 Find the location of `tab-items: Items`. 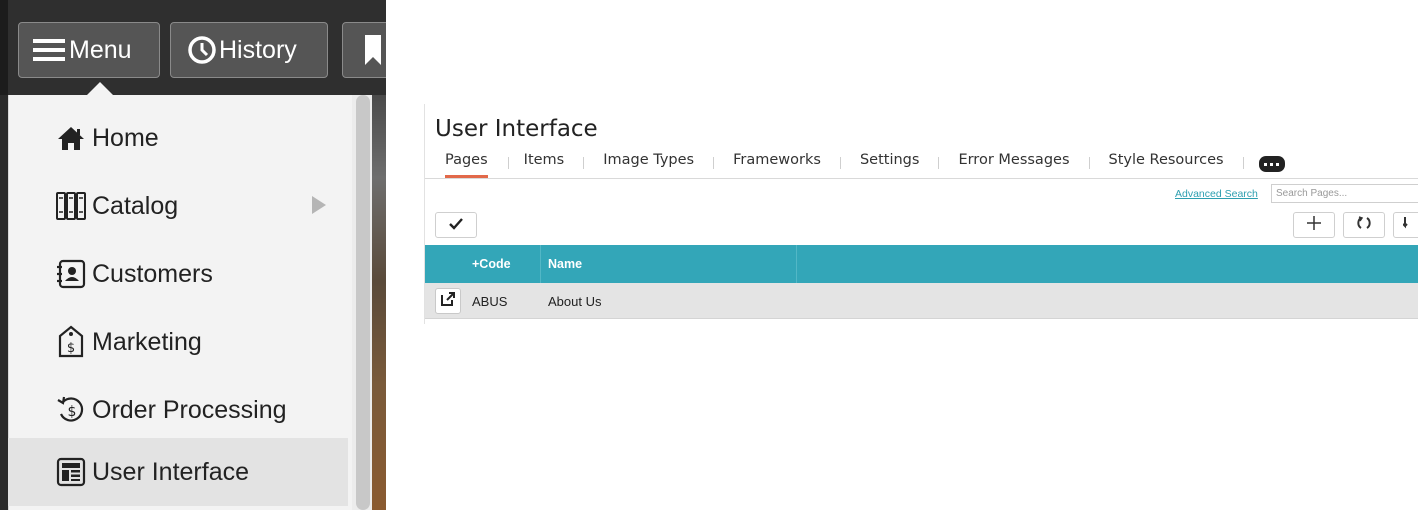

tab-items: Items is located at coordinates (544, 159).